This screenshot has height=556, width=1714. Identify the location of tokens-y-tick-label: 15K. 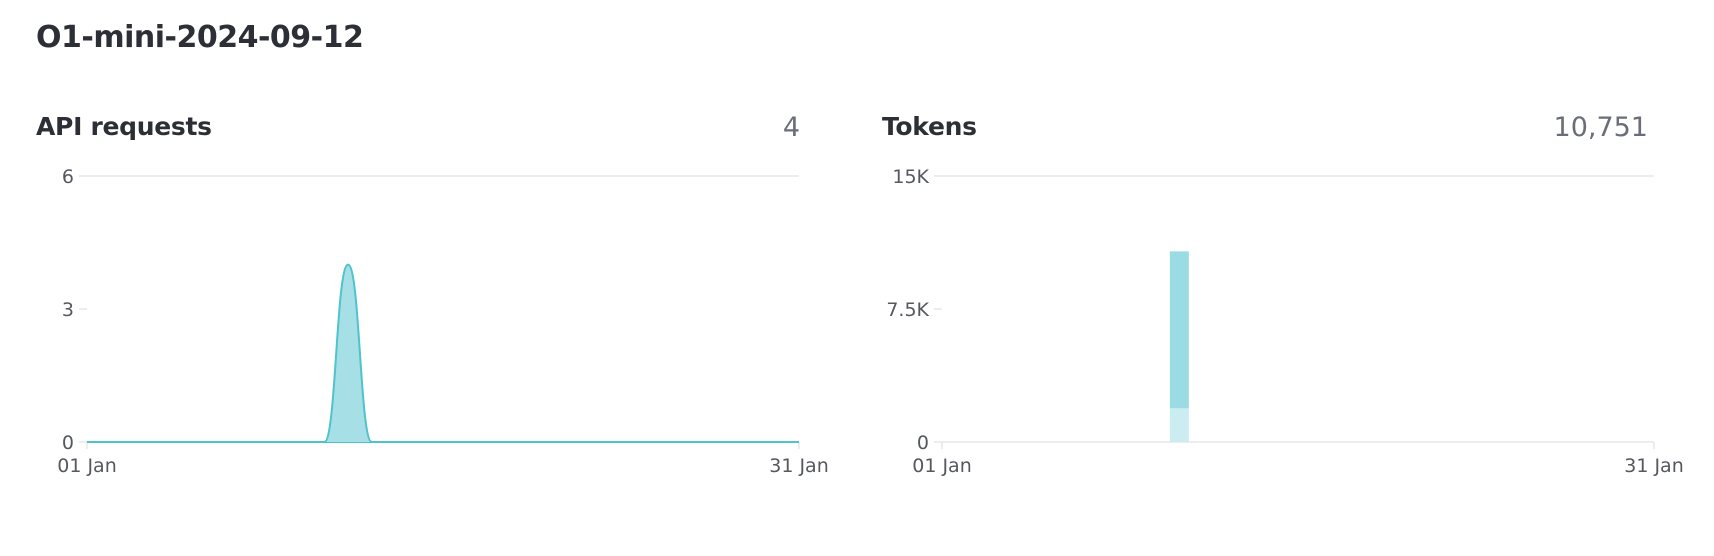
(910, 177).